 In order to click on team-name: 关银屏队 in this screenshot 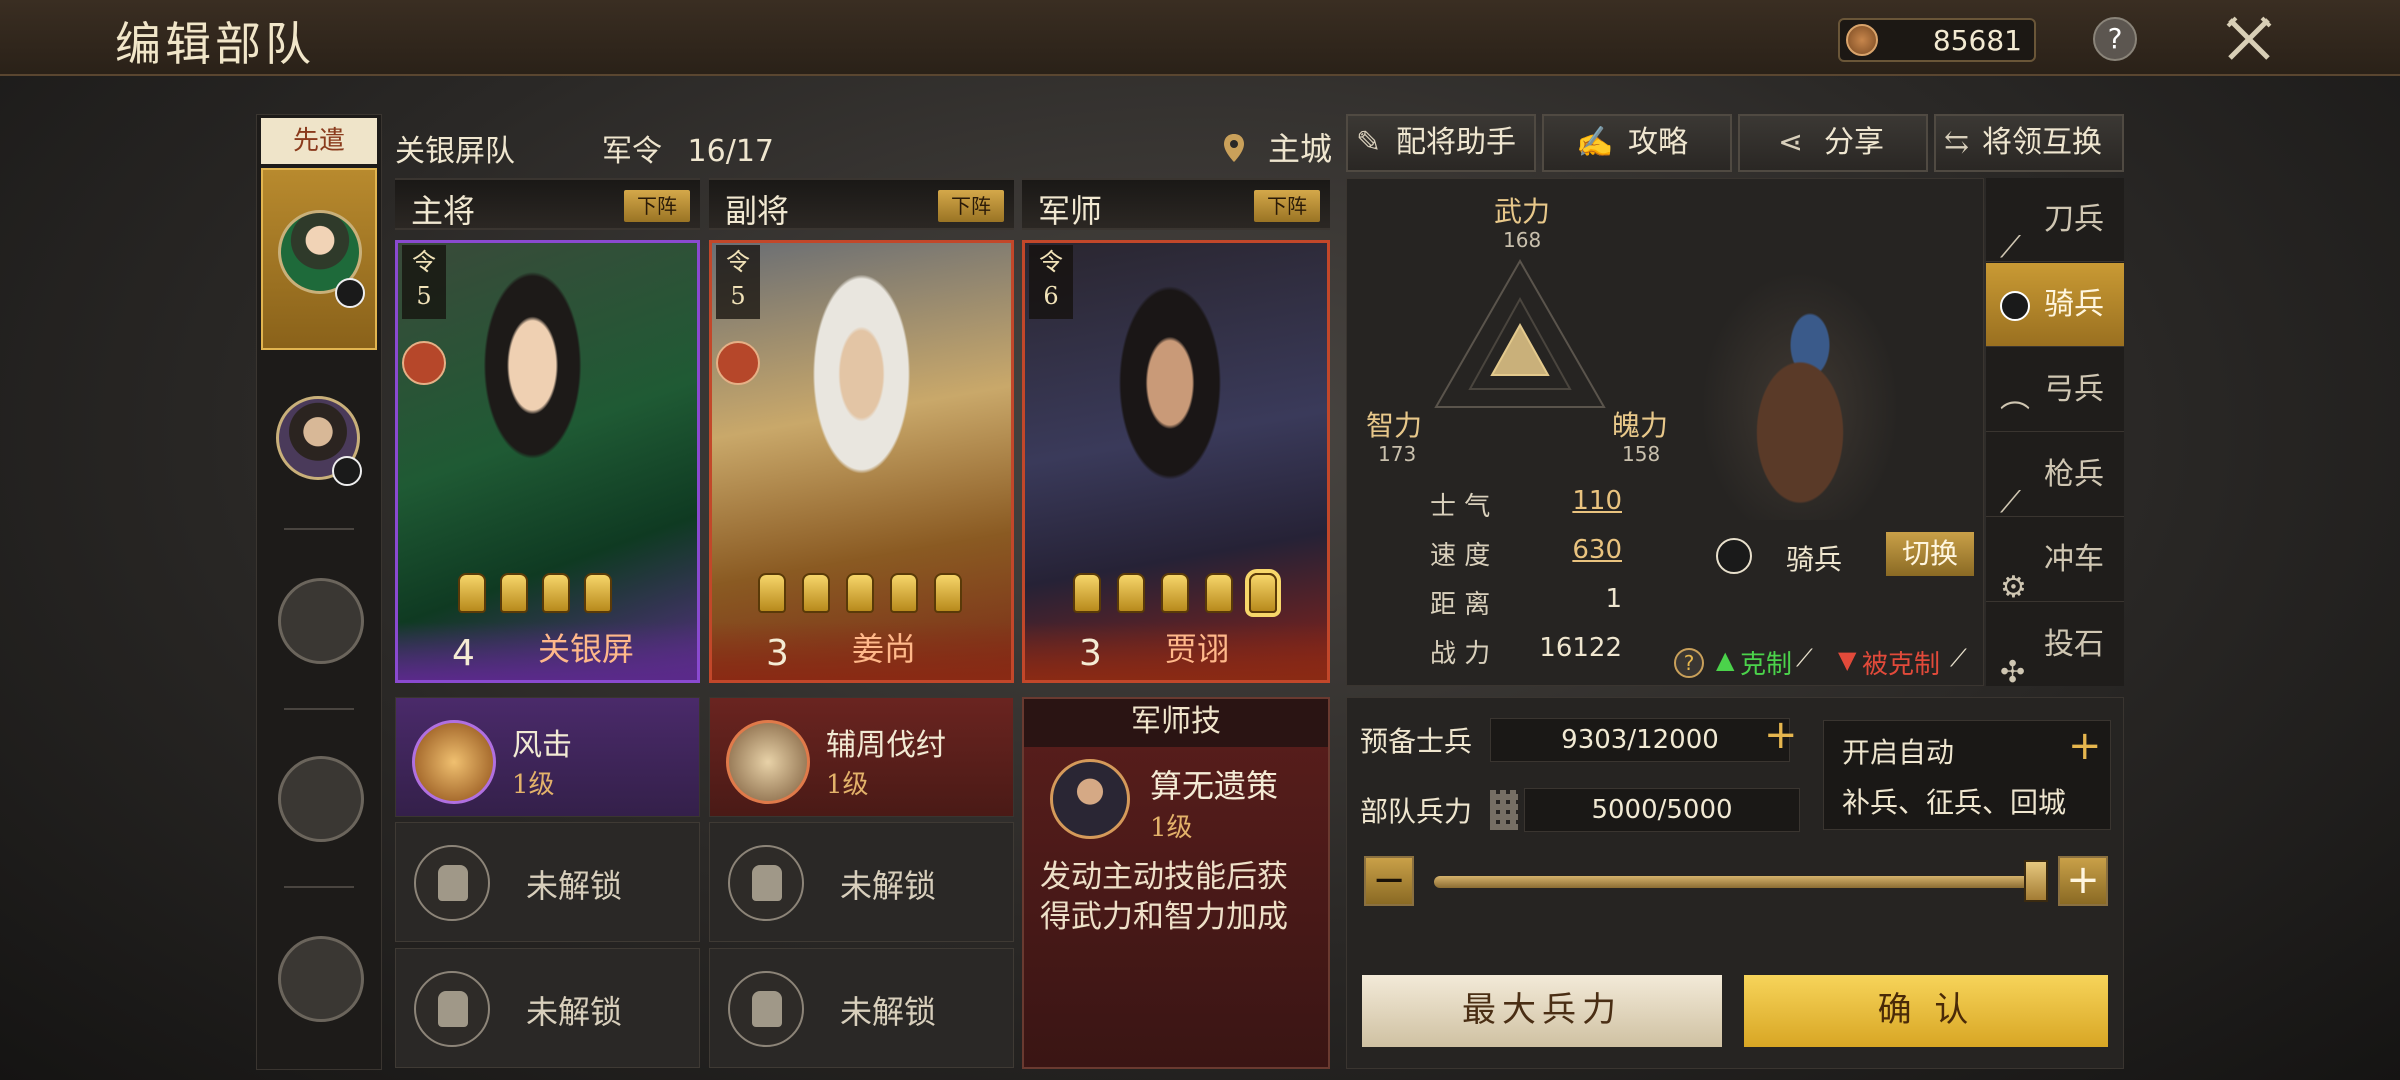, I will do `click(455, 151)`.